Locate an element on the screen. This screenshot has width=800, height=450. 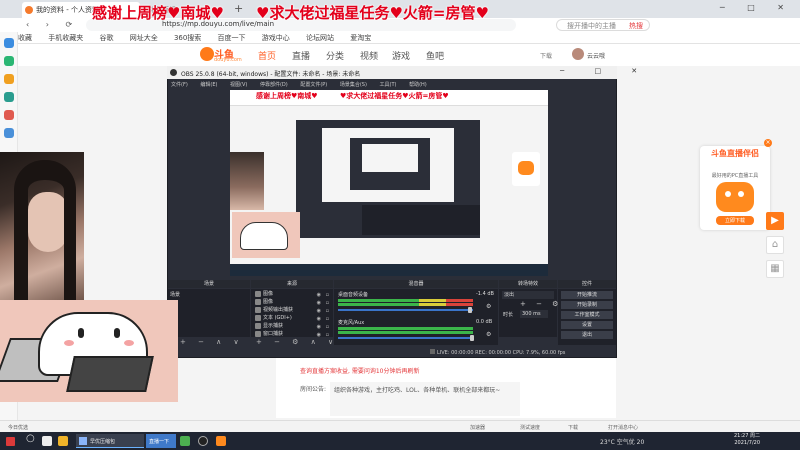
search-hot-label: 热搜 is located at coordinates (636, 26).